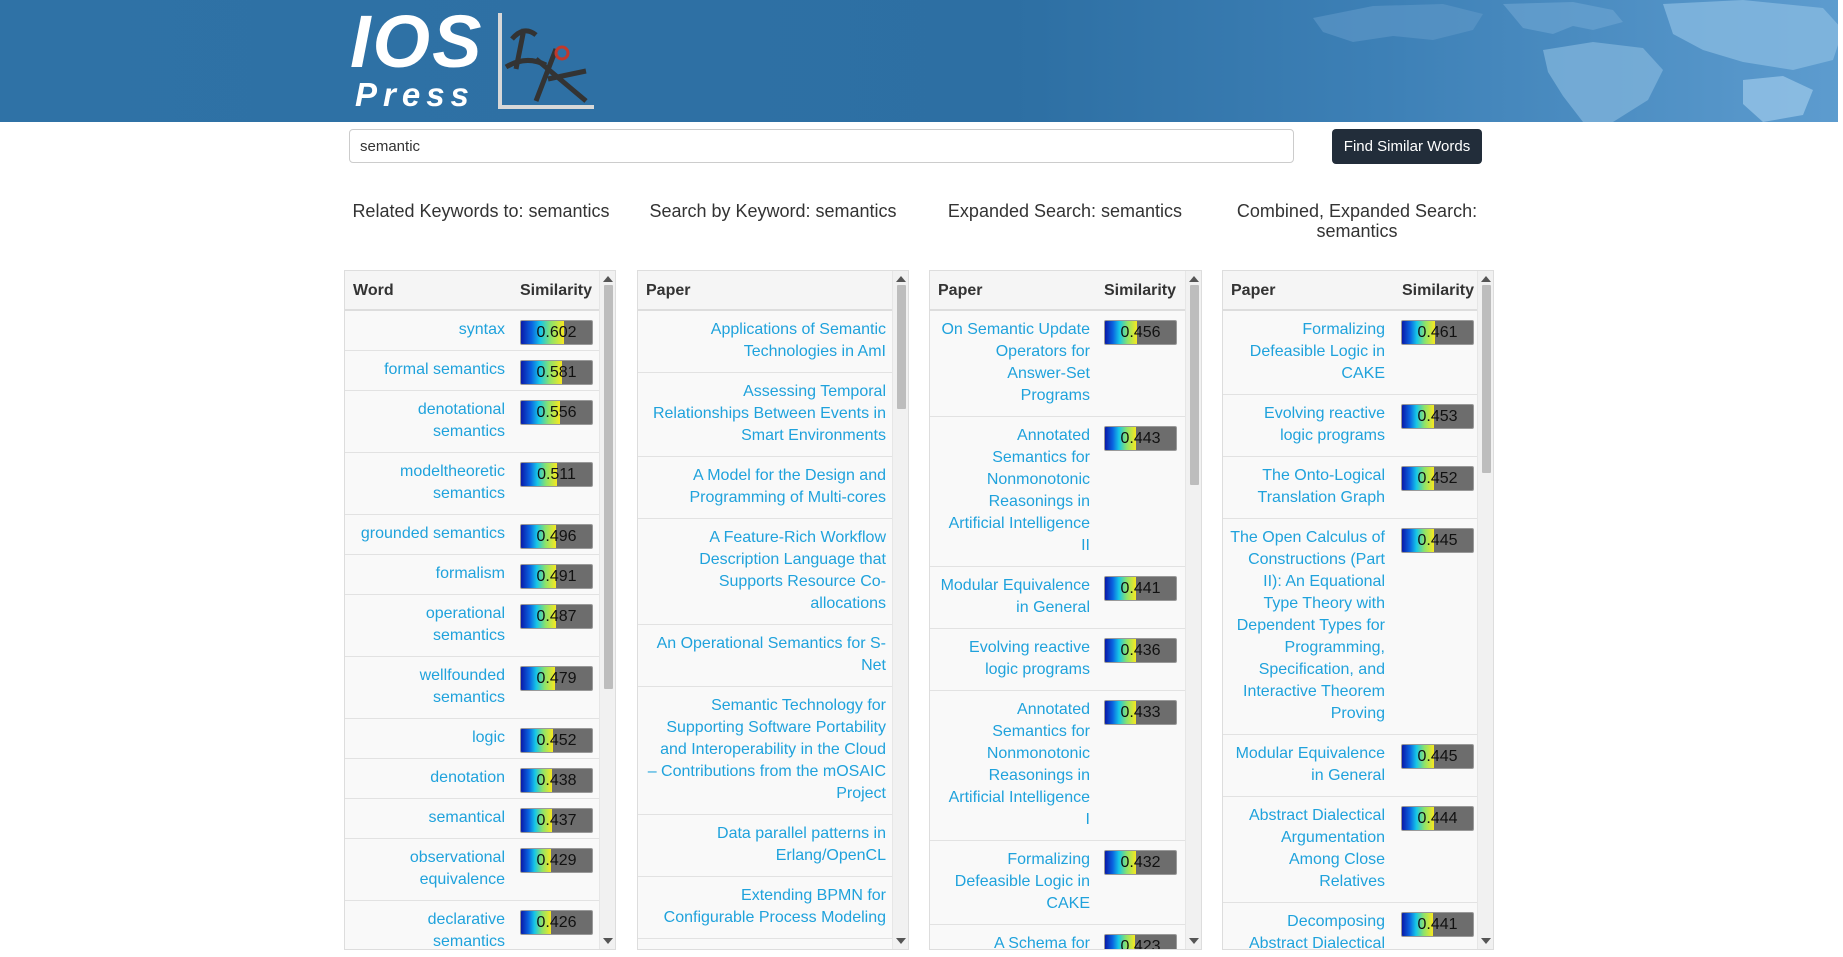  What do you see at coordinates (788, 497) in the screenshot?
I see `link-text-line: Programming of Multi-cores` at bounding box center [788, 497].